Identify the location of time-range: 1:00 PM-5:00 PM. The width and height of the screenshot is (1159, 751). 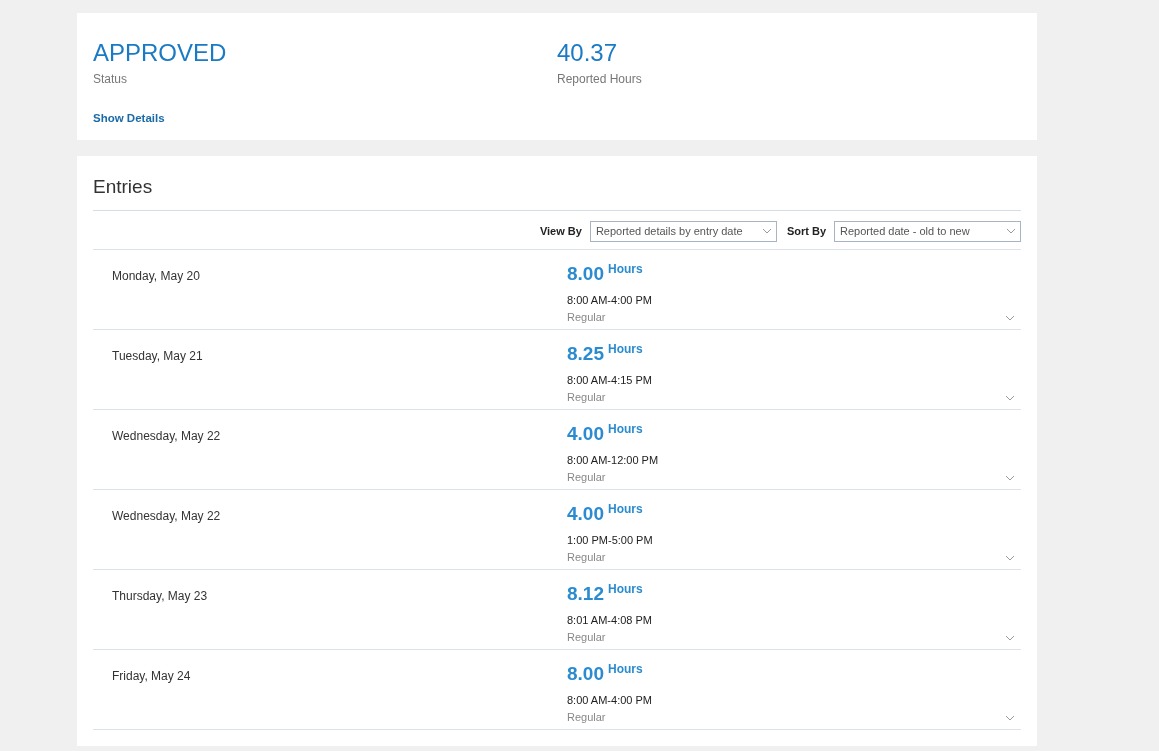
(610, 540).